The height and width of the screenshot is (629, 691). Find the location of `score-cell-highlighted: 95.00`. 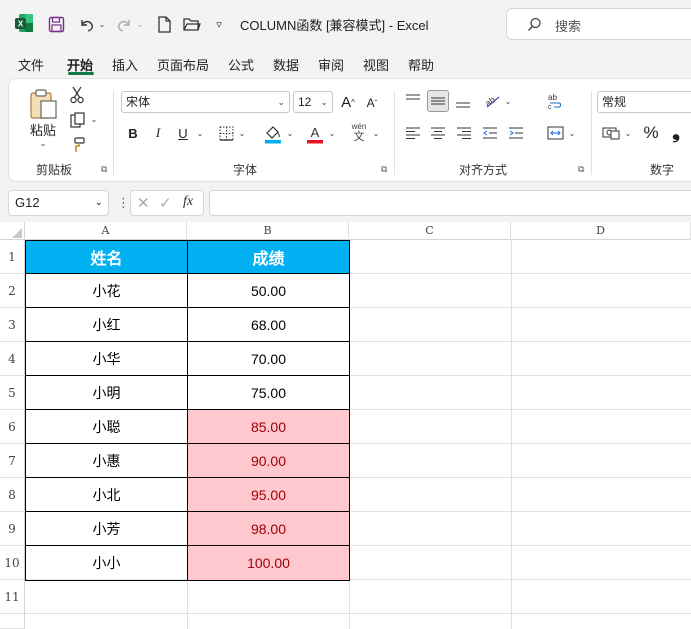

score-cell-highlighted: 95.00 is located at coordinates (268, 495).